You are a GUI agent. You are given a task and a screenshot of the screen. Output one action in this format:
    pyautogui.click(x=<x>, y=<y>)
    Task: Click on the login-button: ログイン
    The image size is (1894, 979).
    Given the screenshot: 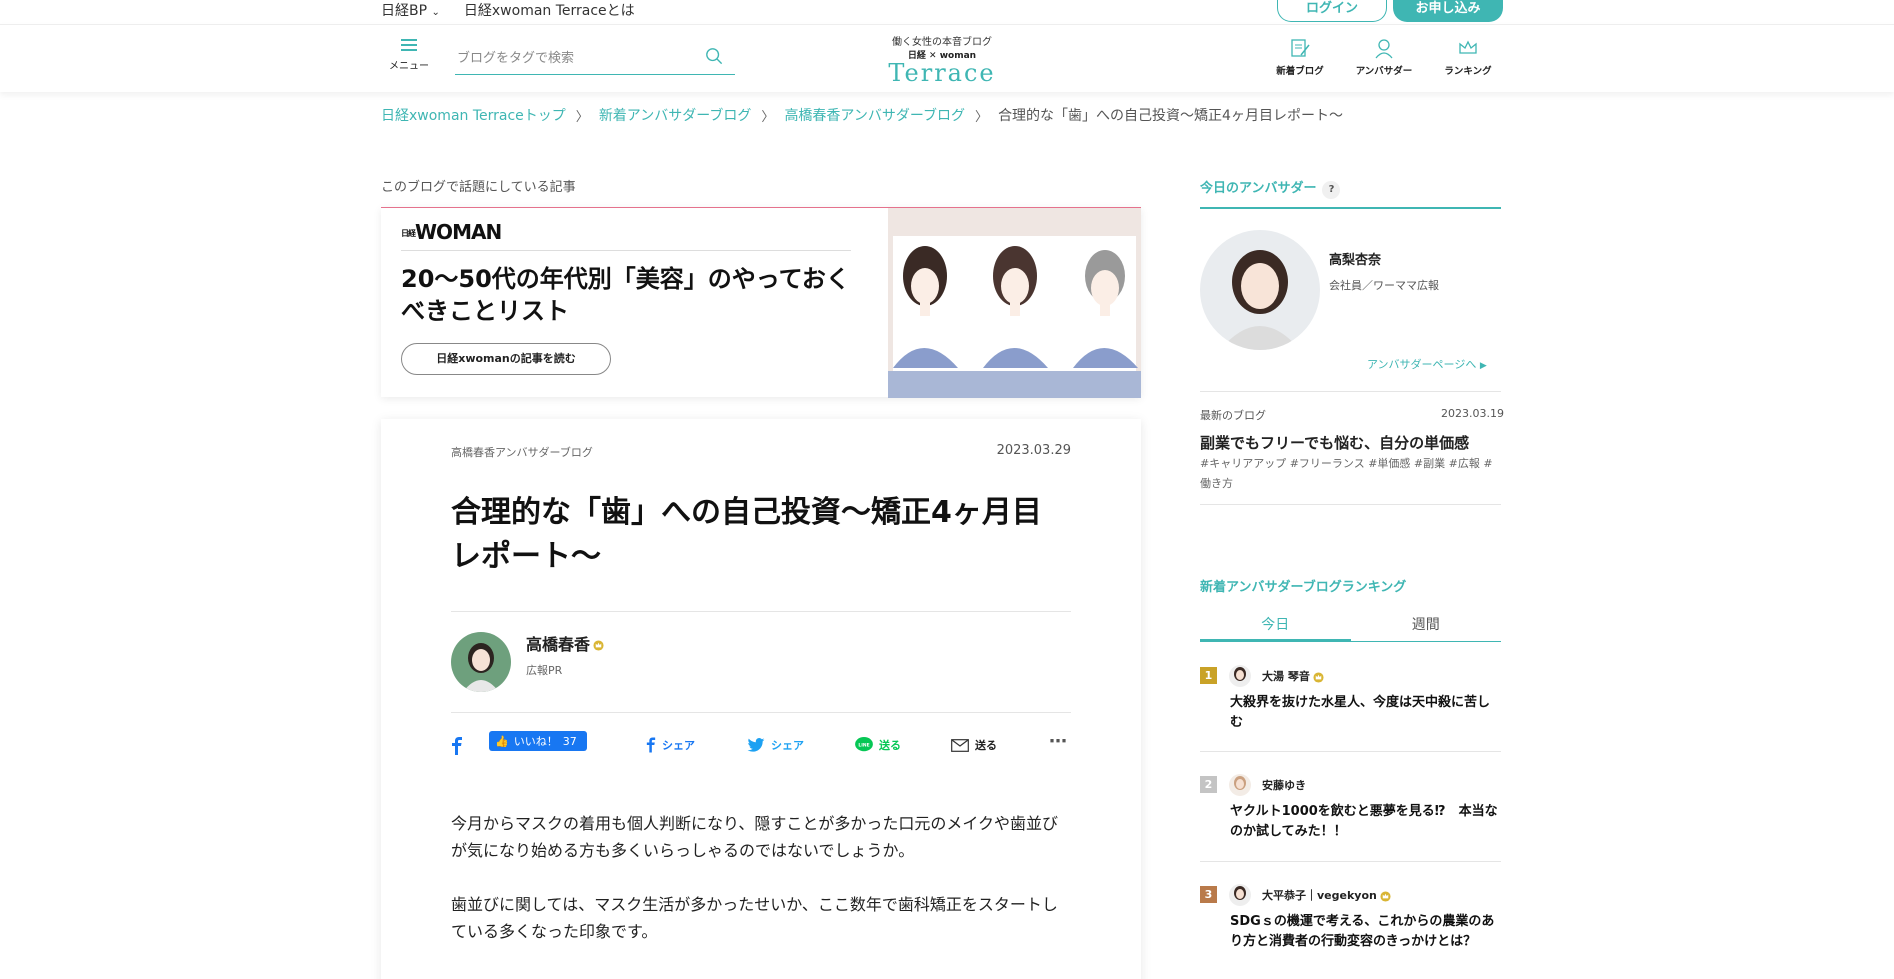 What is the action you would take?
    pyautogui.click(x=1332, y=11)
    